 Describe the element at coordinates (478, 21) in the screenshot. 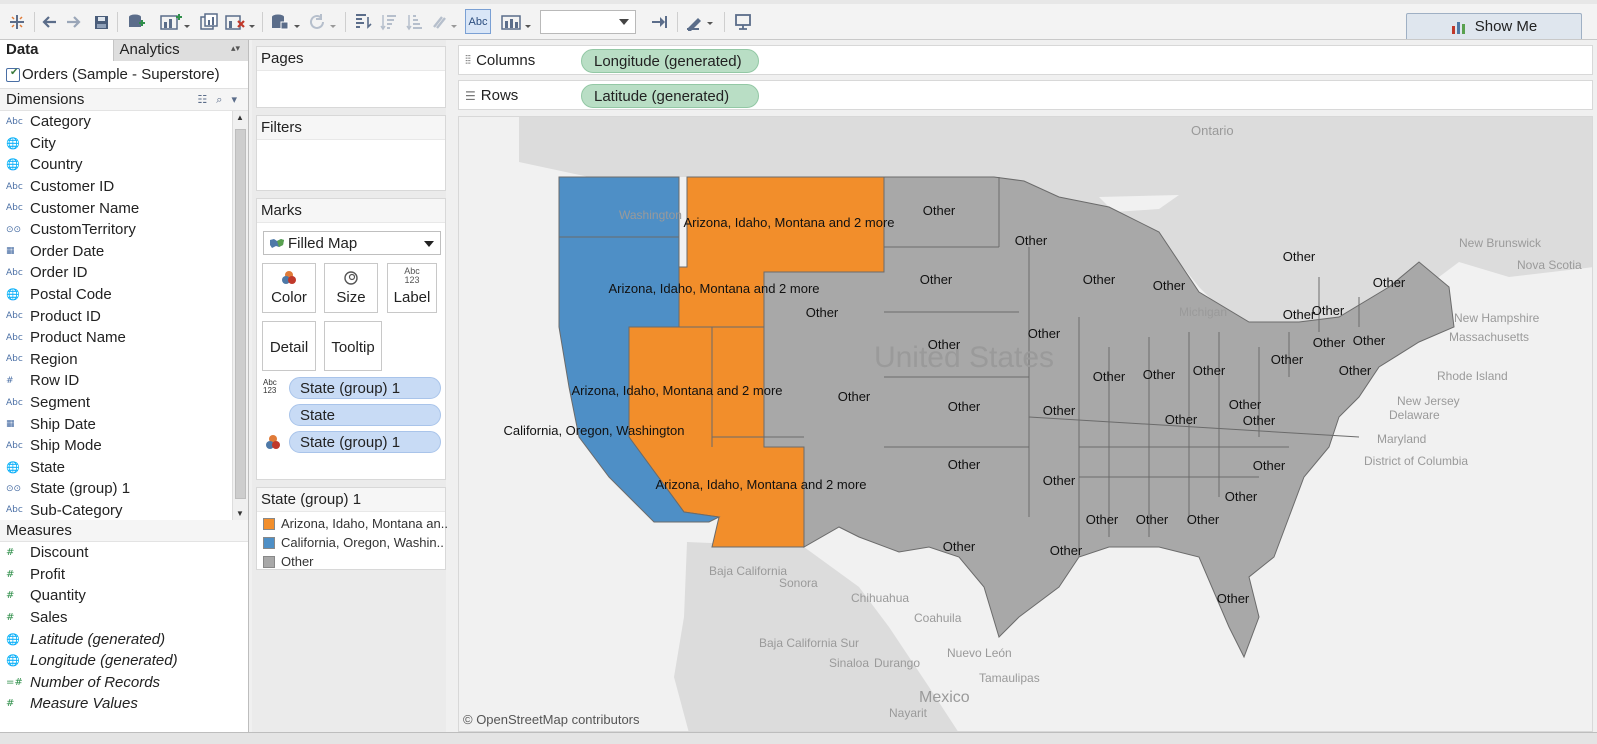

I see `show-mark-labels-button: Abc` at that location.